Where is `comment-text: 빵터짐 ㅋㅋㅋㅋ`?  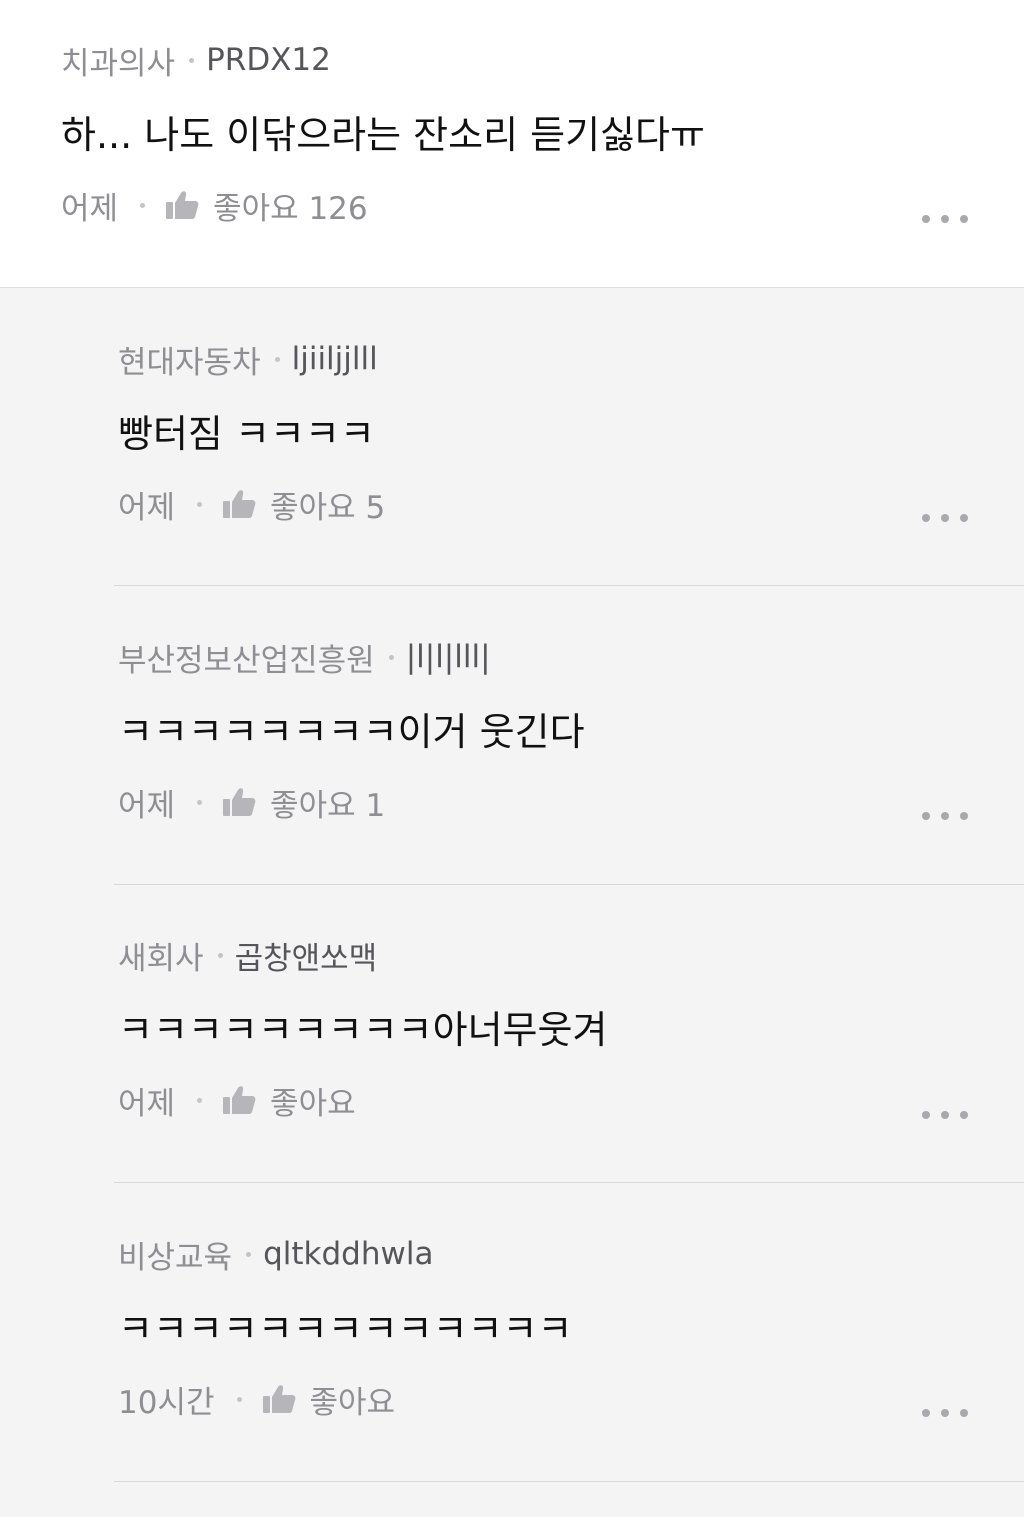 comment-text: 빵터짐 ㅋㅋㅋㅋ is located at coordinates (246, 434).